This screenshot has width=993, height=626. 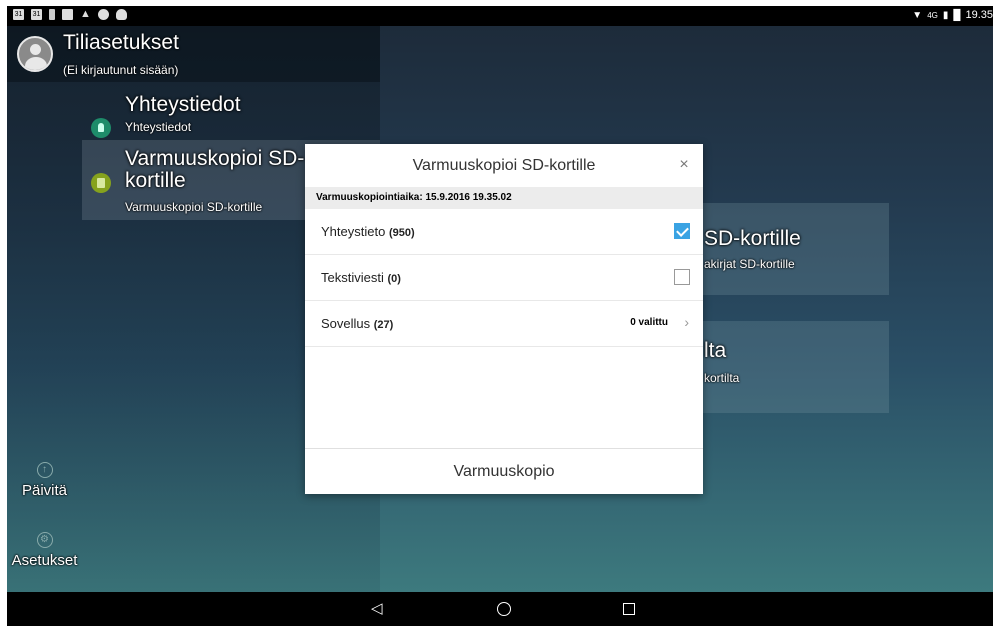 What do you see at coordinates (788, 367) in the screenshot?
I see `restore-card: lta kortilta` at bounding box center [788, 367].